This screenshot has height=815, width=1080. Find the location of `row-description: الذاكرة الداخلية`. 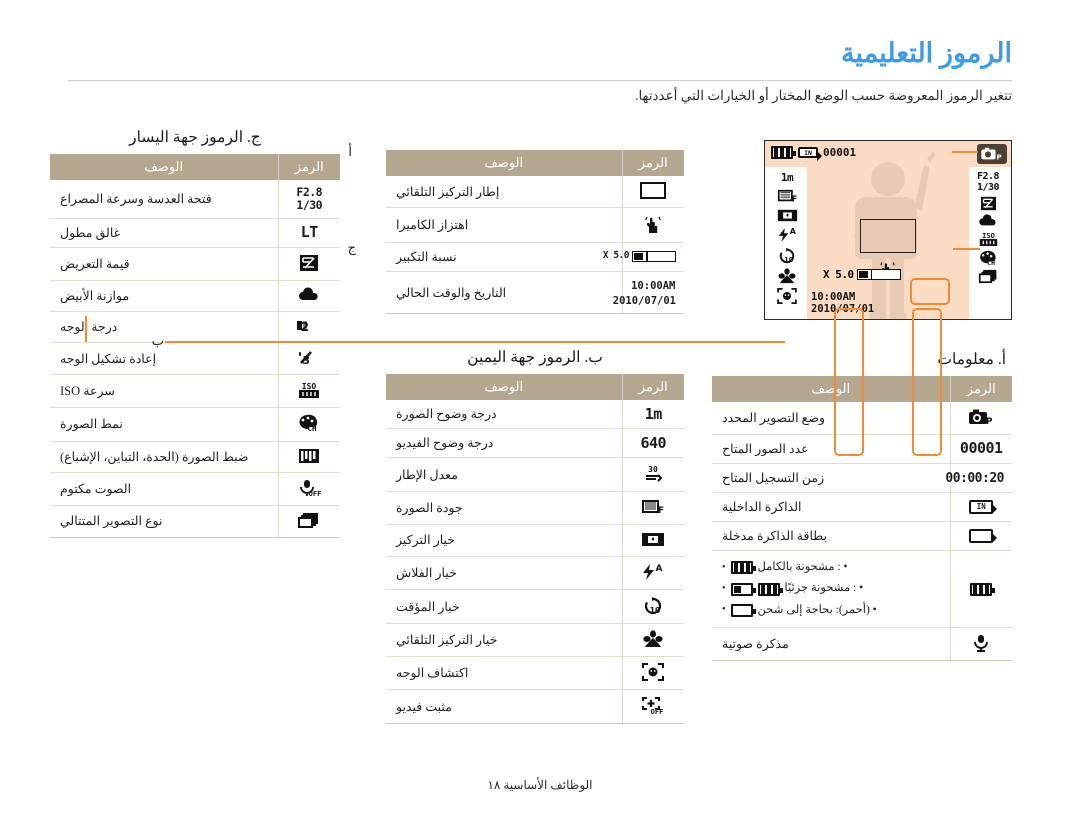

row-description: الذاكرة الداخلية is located at coordinates (831, 507).